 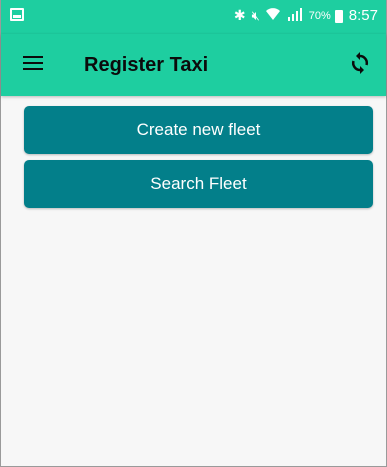 What do you see at coordinates (360, 63) in the screenshot?
I see `refresh-icon` at bounding box center [360, 63].